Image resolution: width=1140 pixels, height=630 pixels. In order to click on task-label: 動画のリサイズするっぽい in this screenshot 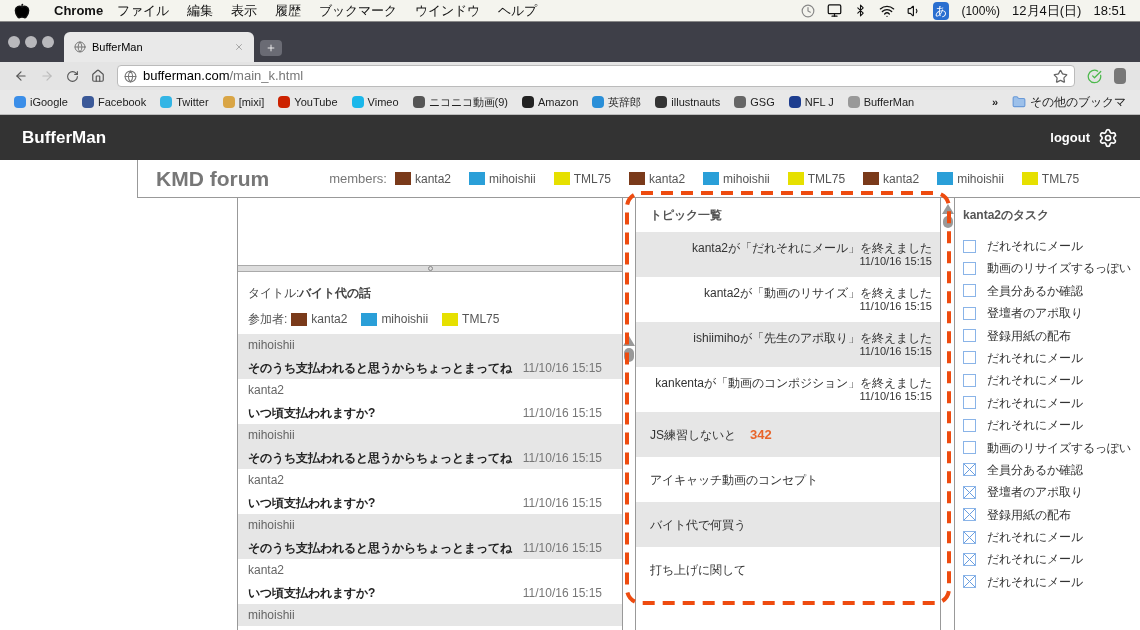, I will do `click(1059, 269)`.